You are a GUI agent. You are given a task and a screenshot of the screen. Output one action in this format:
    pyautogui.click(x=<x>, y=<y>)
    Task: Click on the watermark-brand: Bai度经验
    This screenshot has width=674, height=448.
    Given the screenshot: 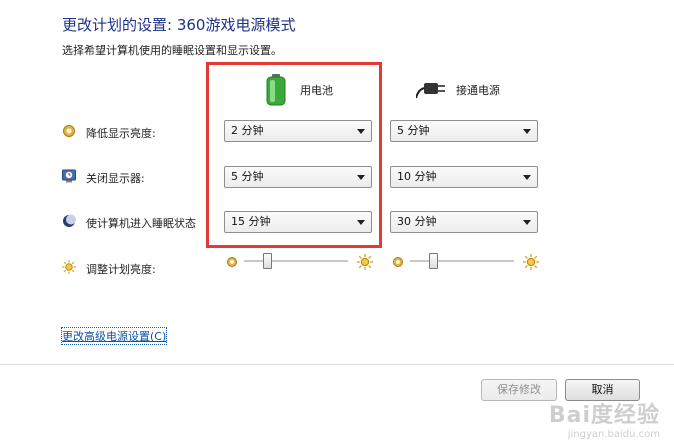 What is the action you would take?
    pyautogui.click(x=604, y=415)
    